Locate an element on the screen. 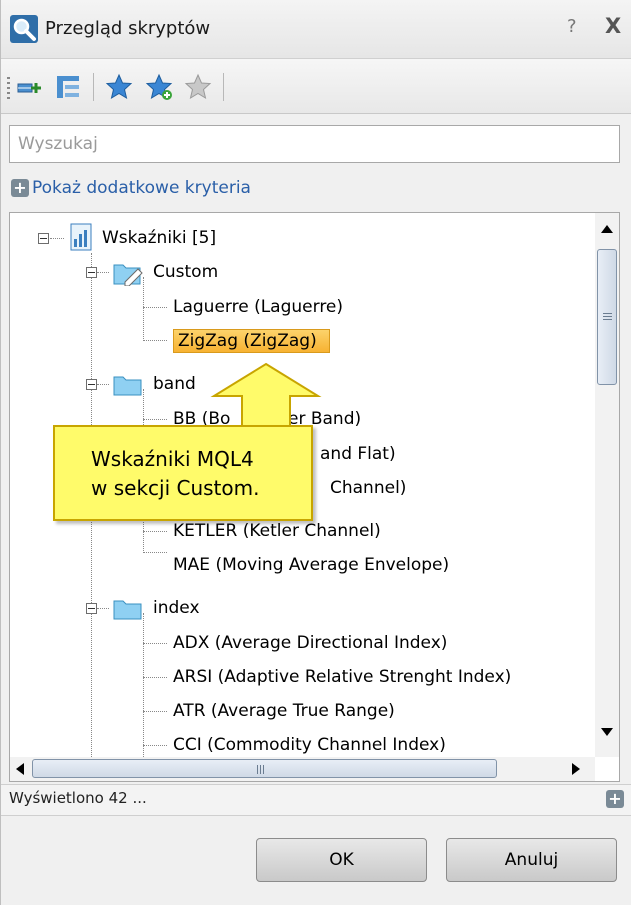 The height and width of the screenshot is (905, 631). cancel-button: Anuluj is located at coordinates (531, 860).